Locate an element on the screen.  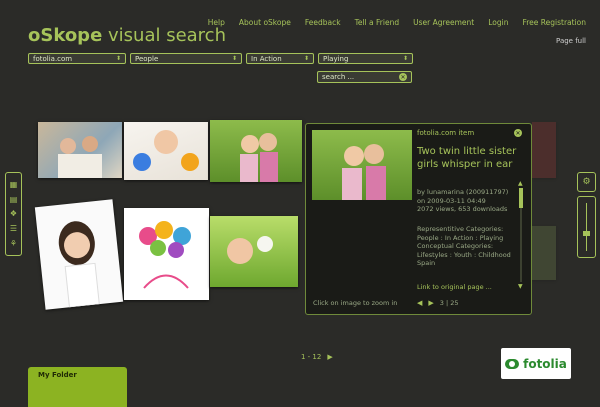
subcategory-value: In Action is located at coordinates (266, 58).